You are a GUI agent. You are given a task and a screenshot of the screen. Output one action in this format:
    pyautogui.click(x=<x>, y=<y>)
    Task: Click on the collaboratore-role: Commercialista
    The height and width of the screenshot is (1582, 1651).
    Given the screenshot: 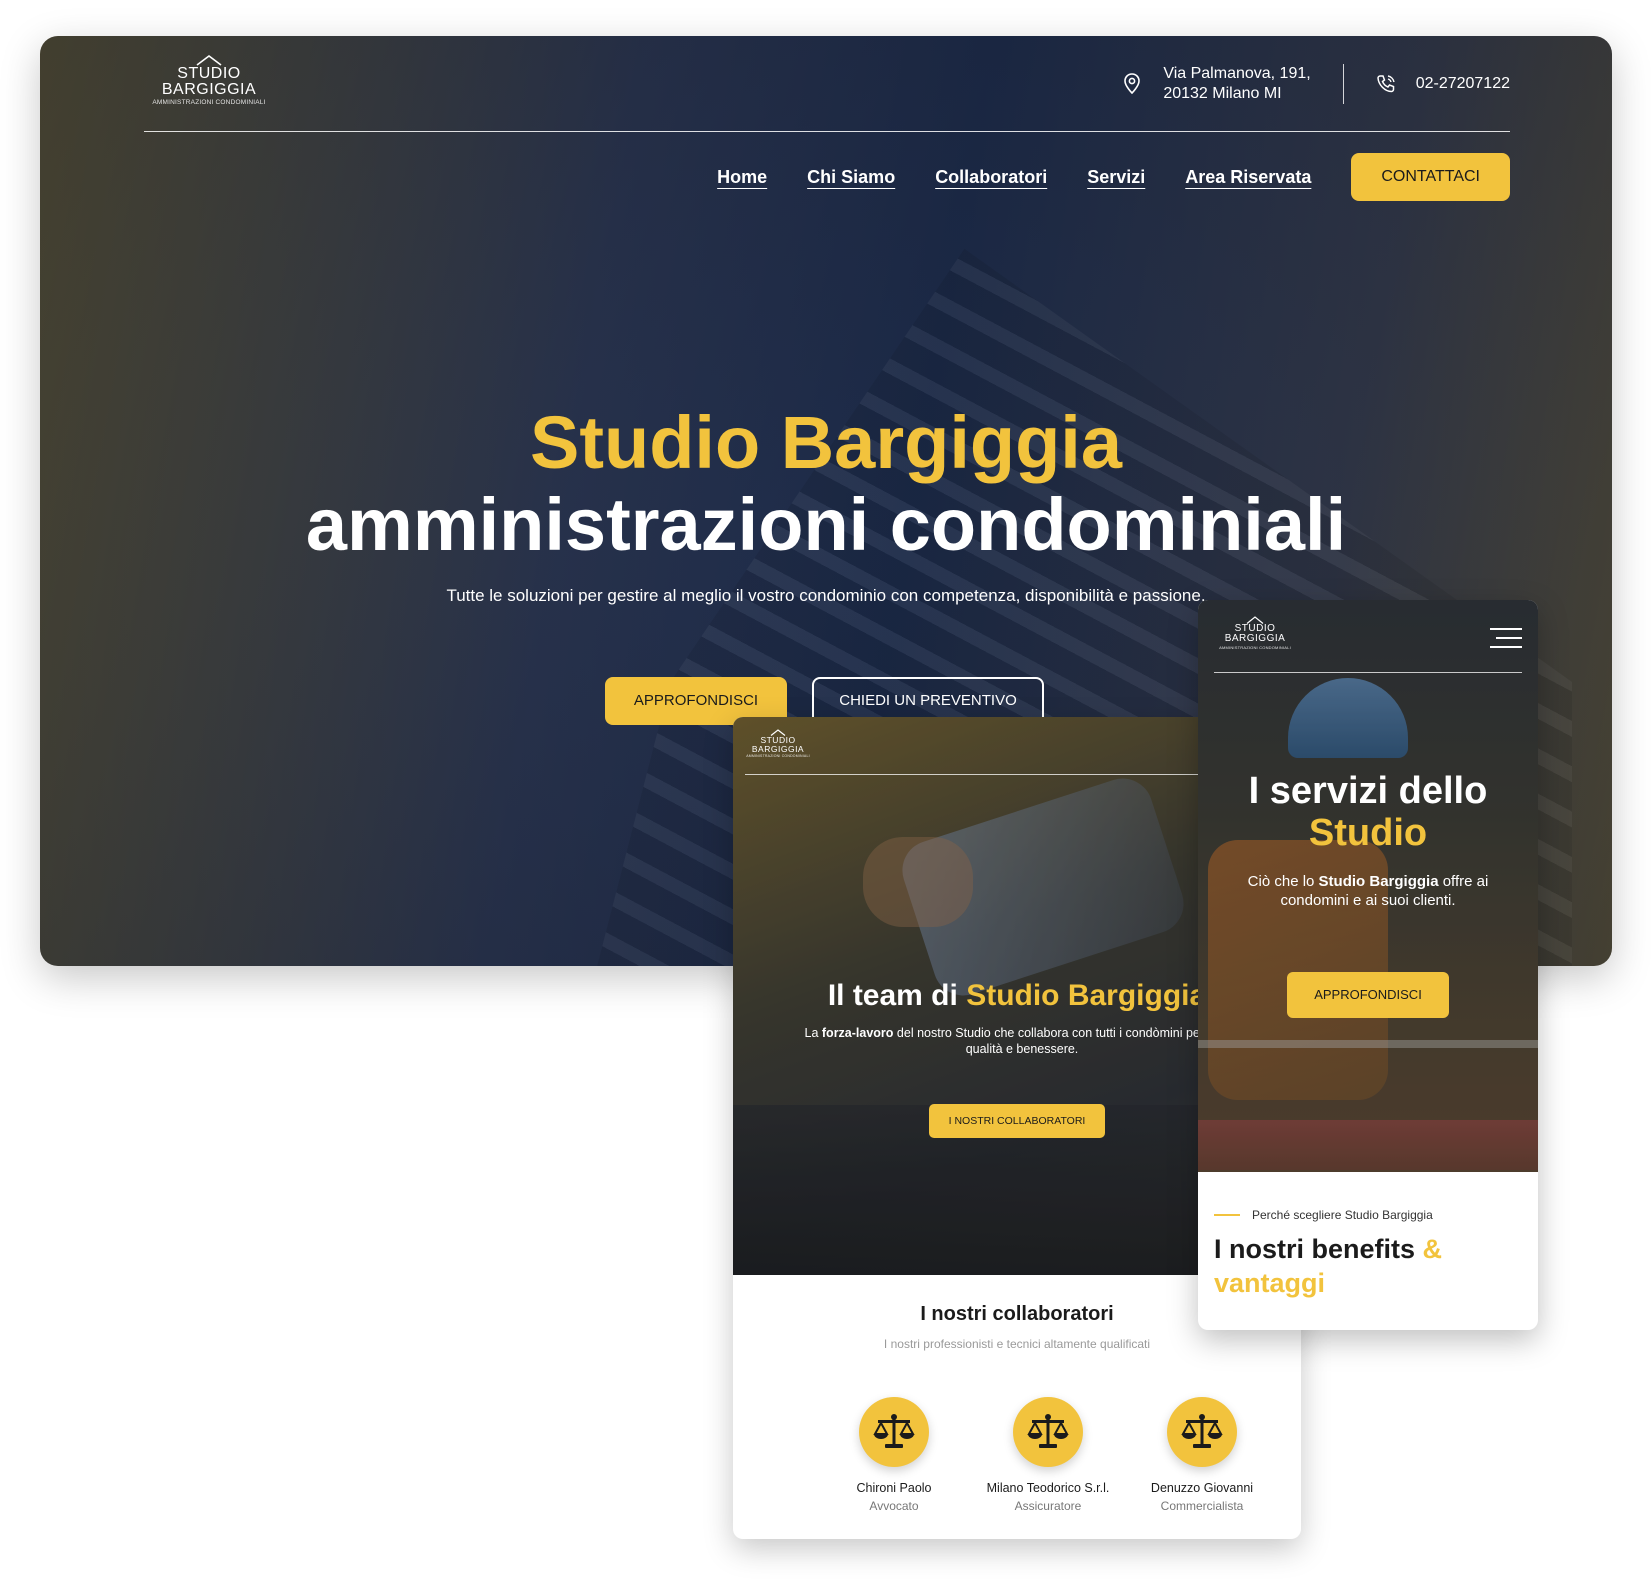 What is the action you would take?
    pyautogui.click(x=1202, y=1506)
    